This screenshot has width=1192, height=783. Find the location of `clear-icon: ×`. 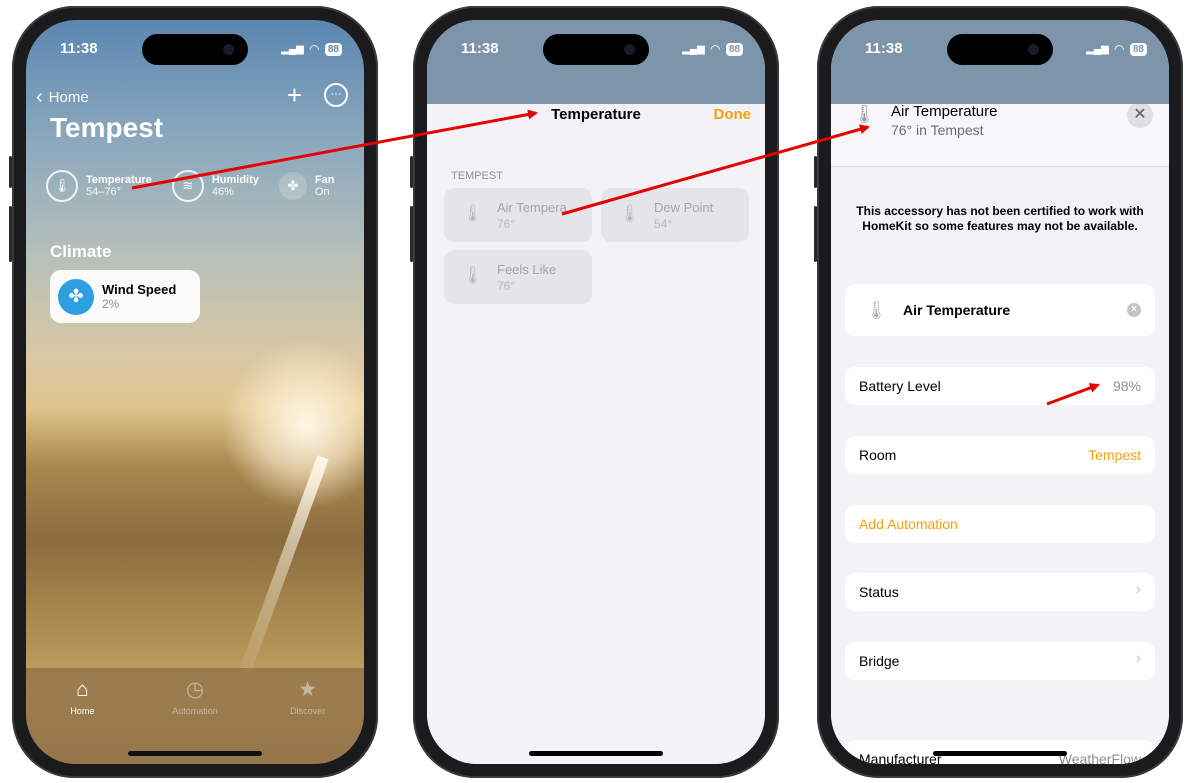

clear-icon: × is located at coordinates (1134, 310).